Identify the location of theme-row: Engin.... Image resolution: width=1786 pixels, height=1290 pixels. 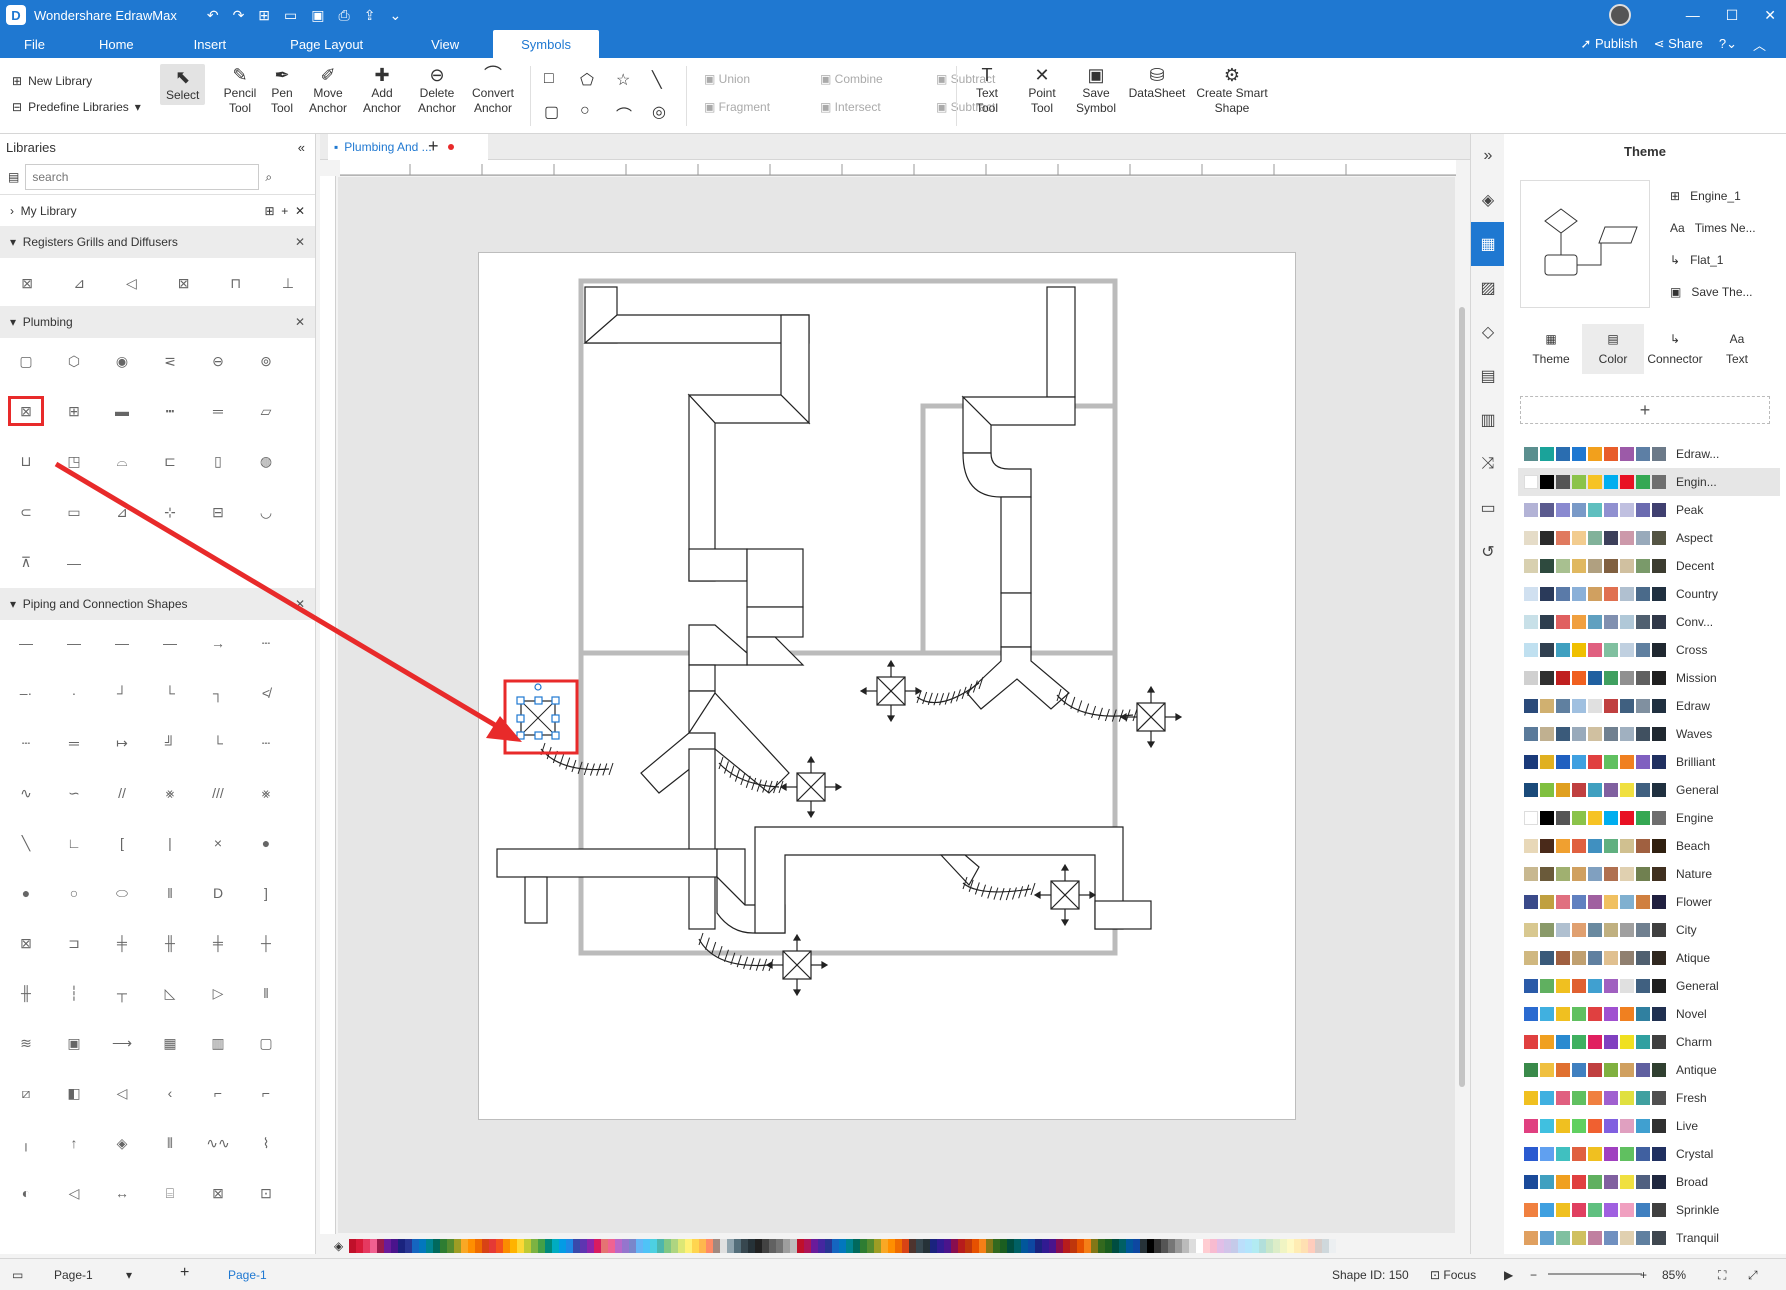
(1649, 482).